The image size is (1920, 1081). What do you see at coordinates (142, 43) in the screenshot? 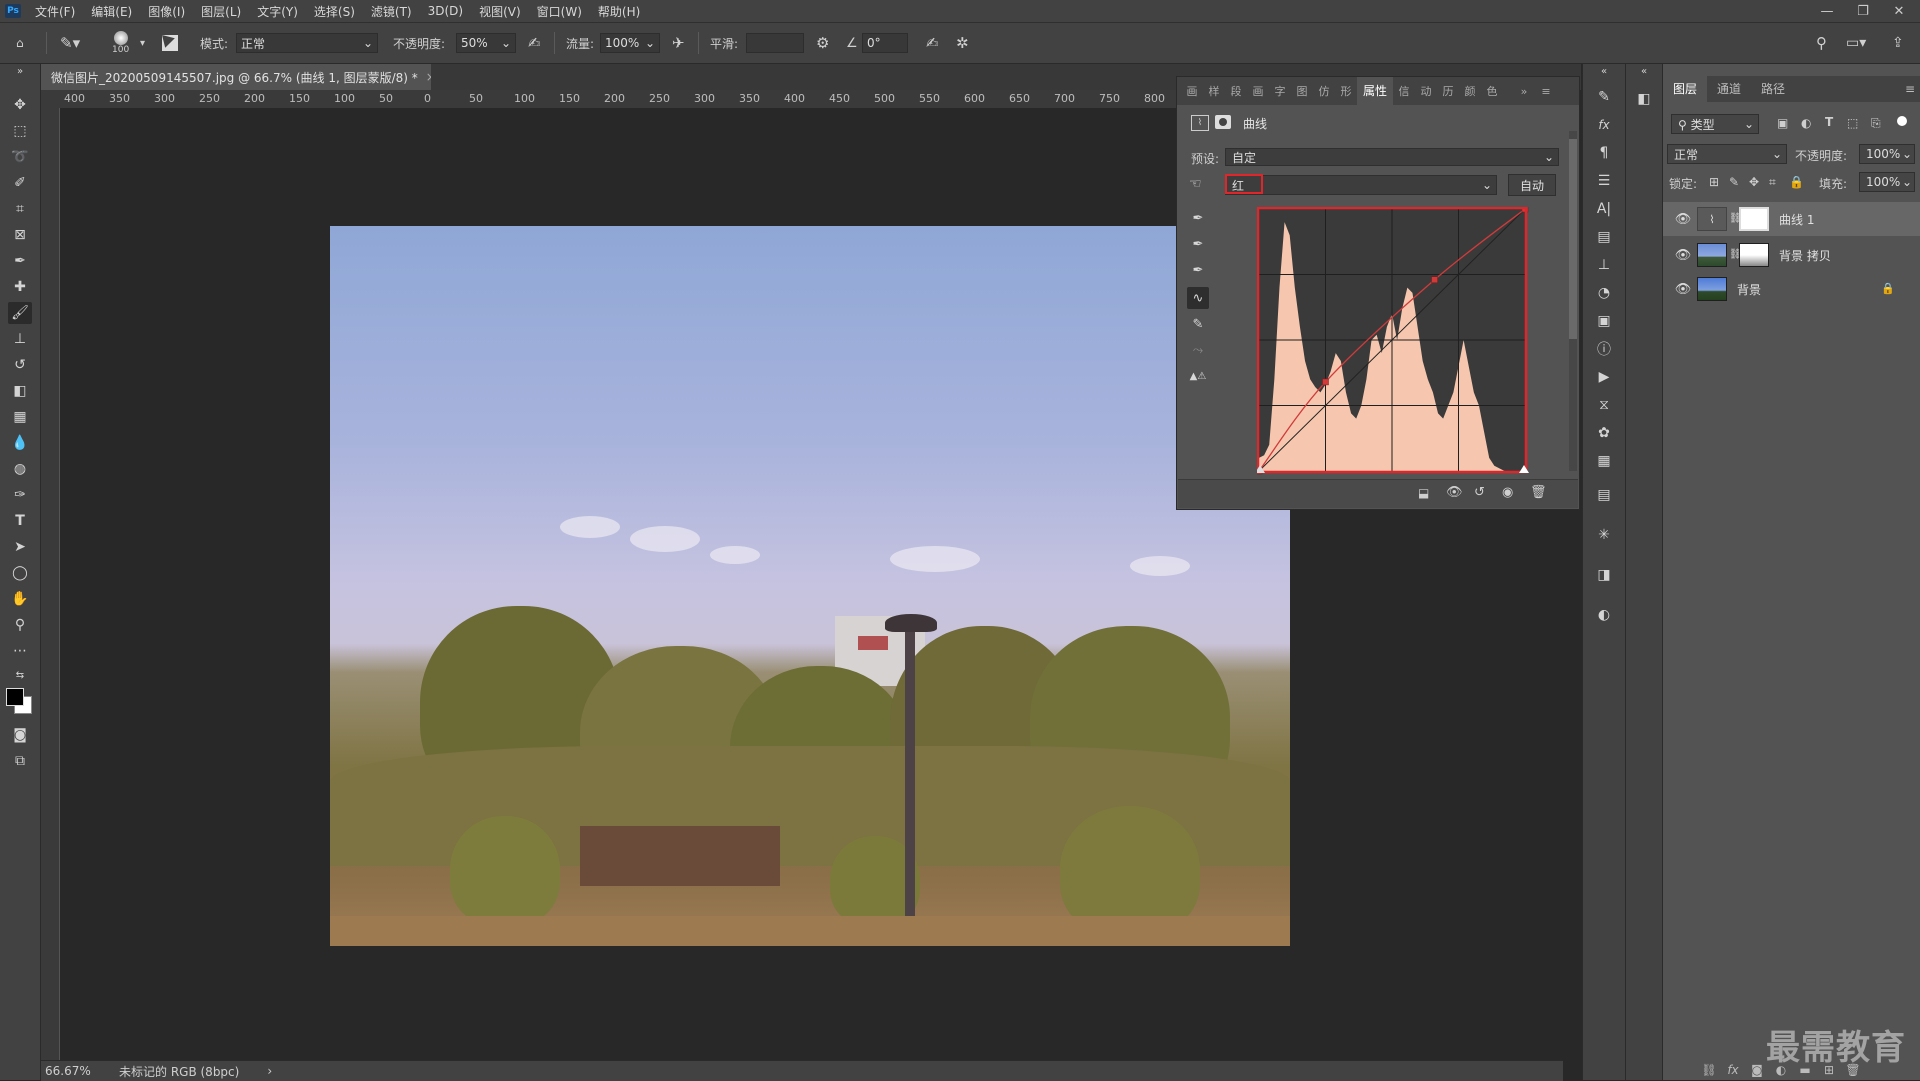
I see `chevron-down-icon: ▾` at bounding box center [142, 43].